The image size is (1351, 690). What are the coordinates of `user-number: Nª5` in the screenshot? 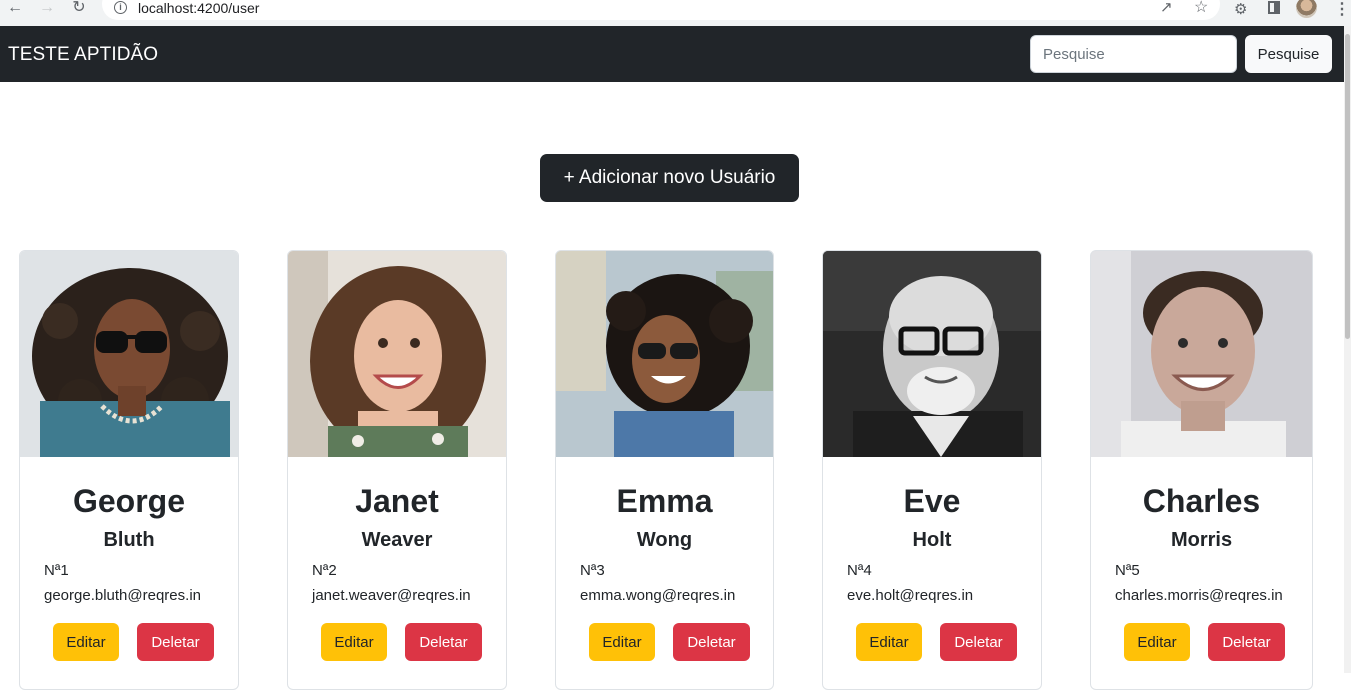 It's located at (1127, 570).